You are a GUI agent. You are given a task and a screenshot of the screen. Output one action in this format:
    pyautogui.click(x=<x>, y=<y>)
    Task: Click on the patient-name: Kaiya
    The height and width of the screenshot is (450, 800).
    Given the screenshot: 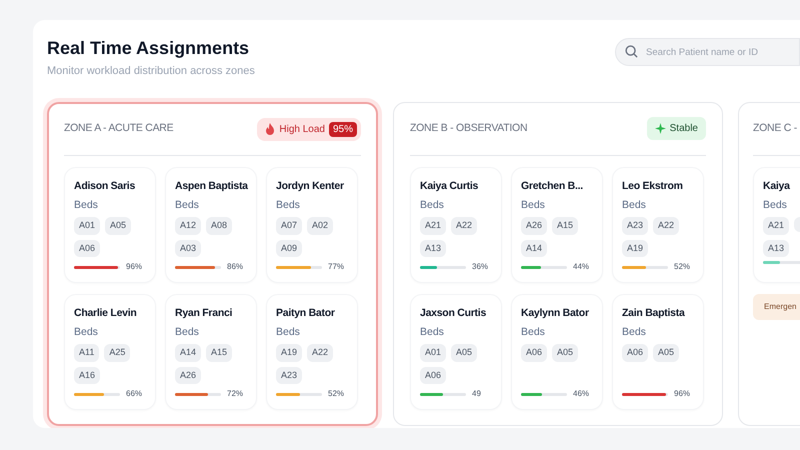 What is the action you would take?
    pyautogui.click(x=777, y=186)
    